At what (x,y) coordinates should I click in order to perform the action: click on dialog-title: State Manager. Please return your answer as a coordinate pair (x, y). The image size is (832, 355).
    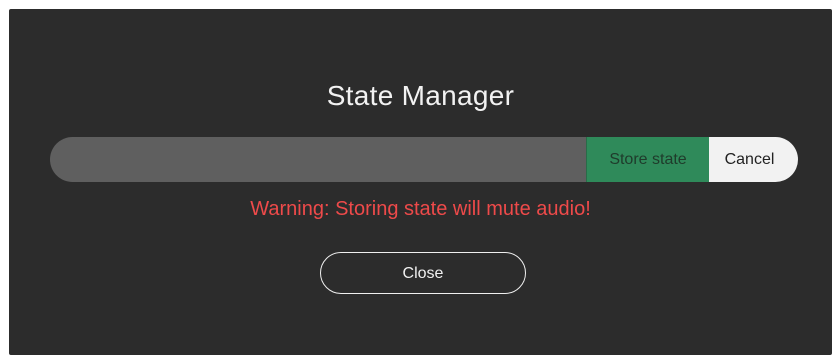
    Looking at the image, I should click on (420, 95).